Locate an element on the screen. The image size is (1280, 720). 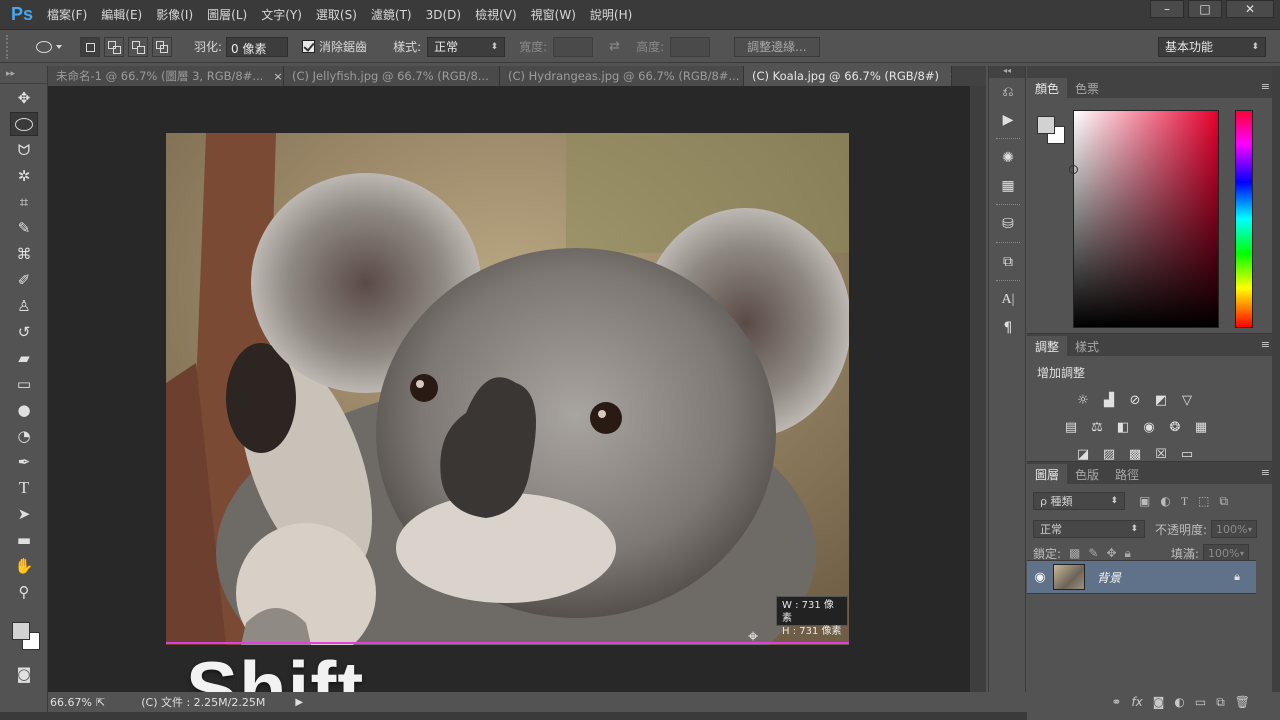
close-button: ✕ is located at coordinates (1250, 9).